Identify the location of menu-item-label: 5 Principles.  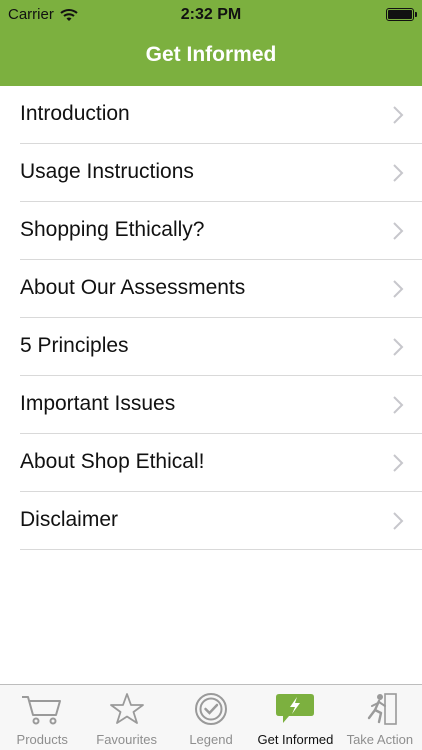
(74, 345).